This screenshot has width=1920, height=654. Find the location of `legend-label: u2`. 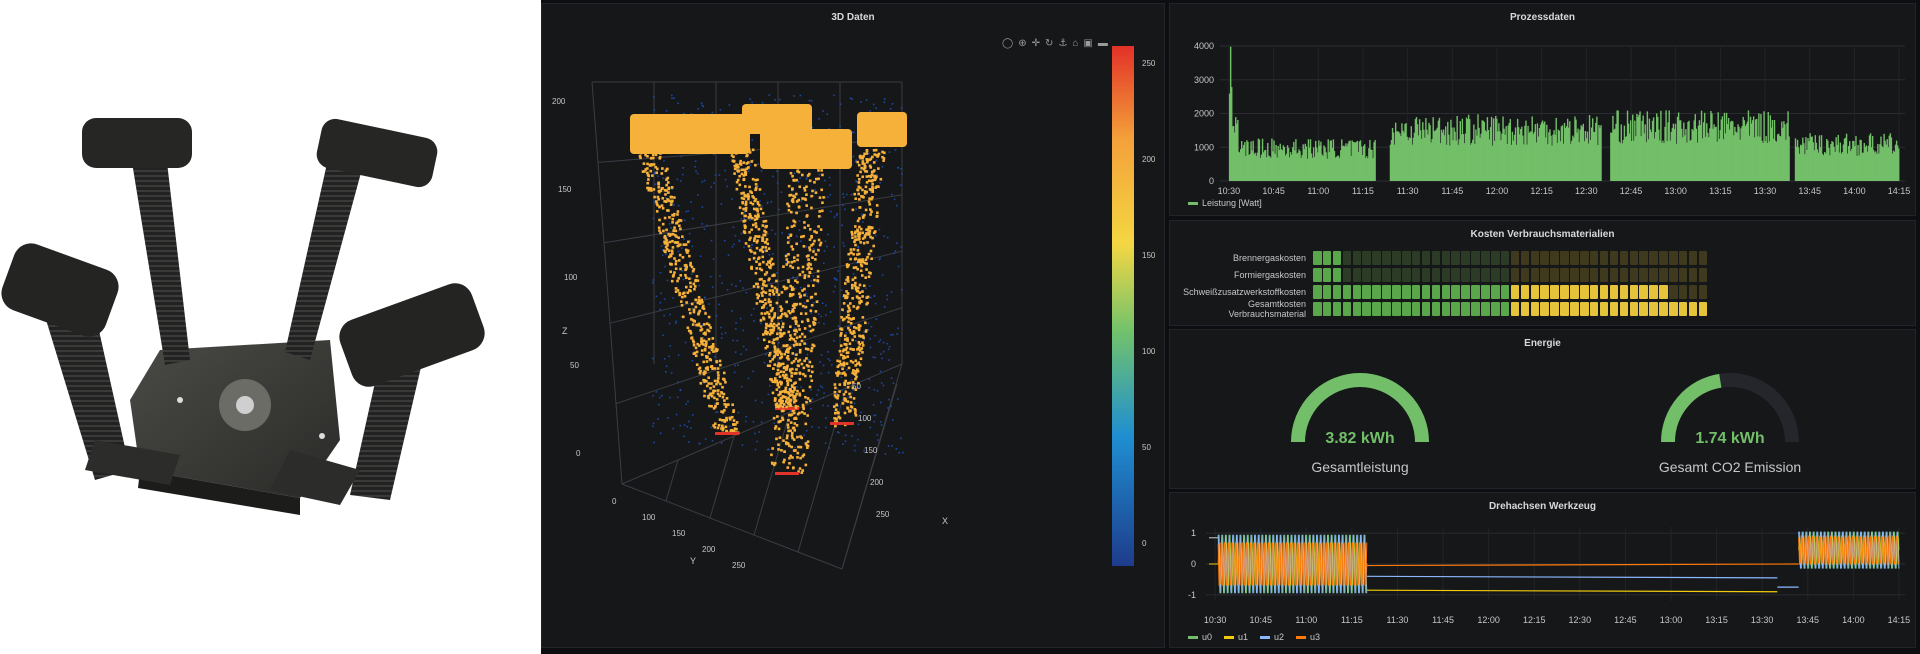

legend-label: u2 is located at coordinates (1279, 637).